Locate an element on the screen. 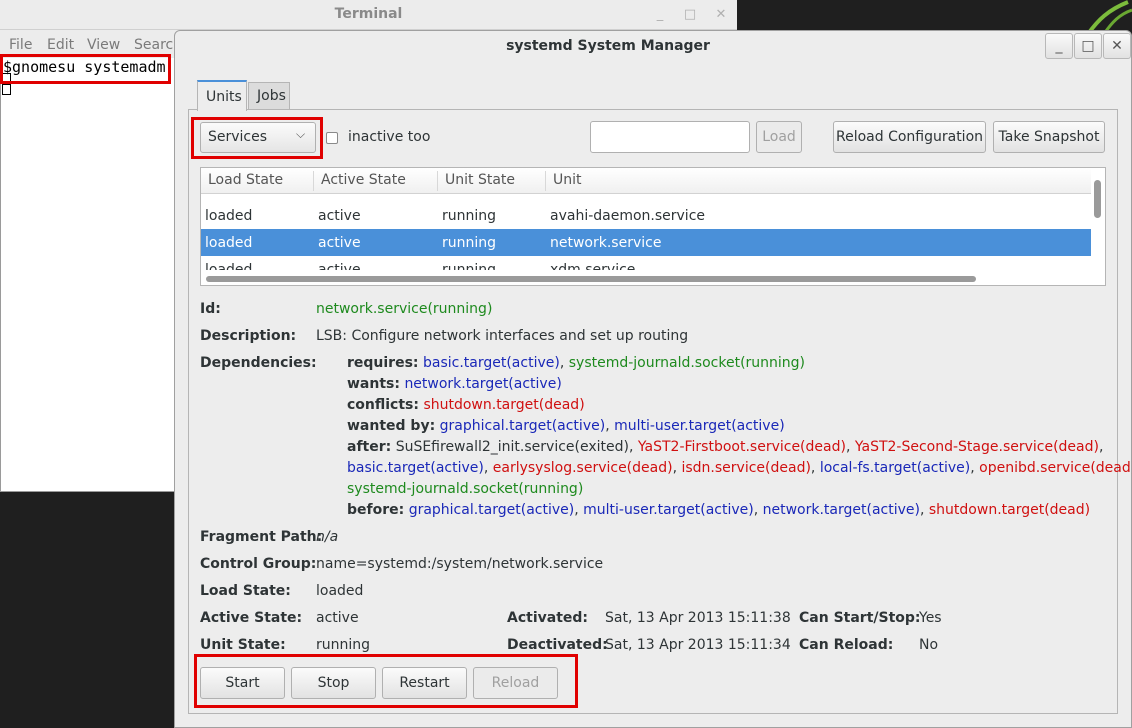  terminal-menu-edit: Edit is located at coordinates (60, 45).